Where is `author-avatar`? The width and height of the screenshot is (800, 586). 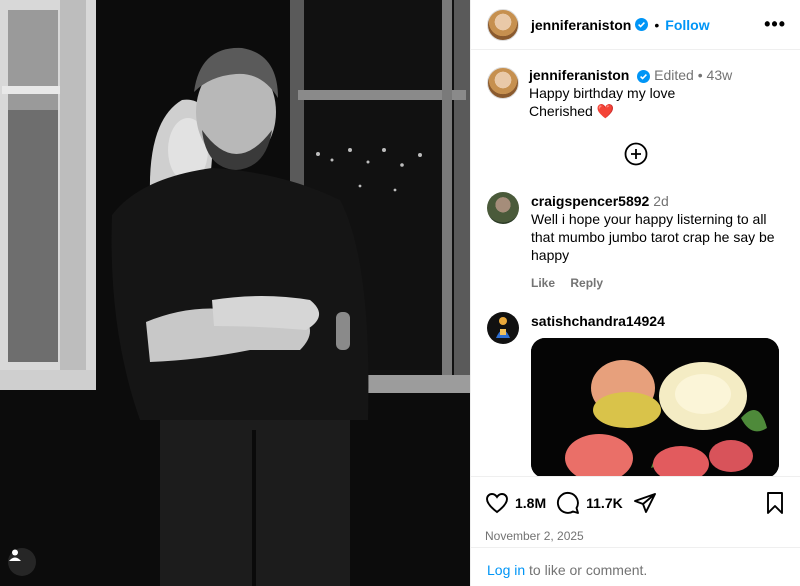 author-avatar is located at coordinates (503, 24).